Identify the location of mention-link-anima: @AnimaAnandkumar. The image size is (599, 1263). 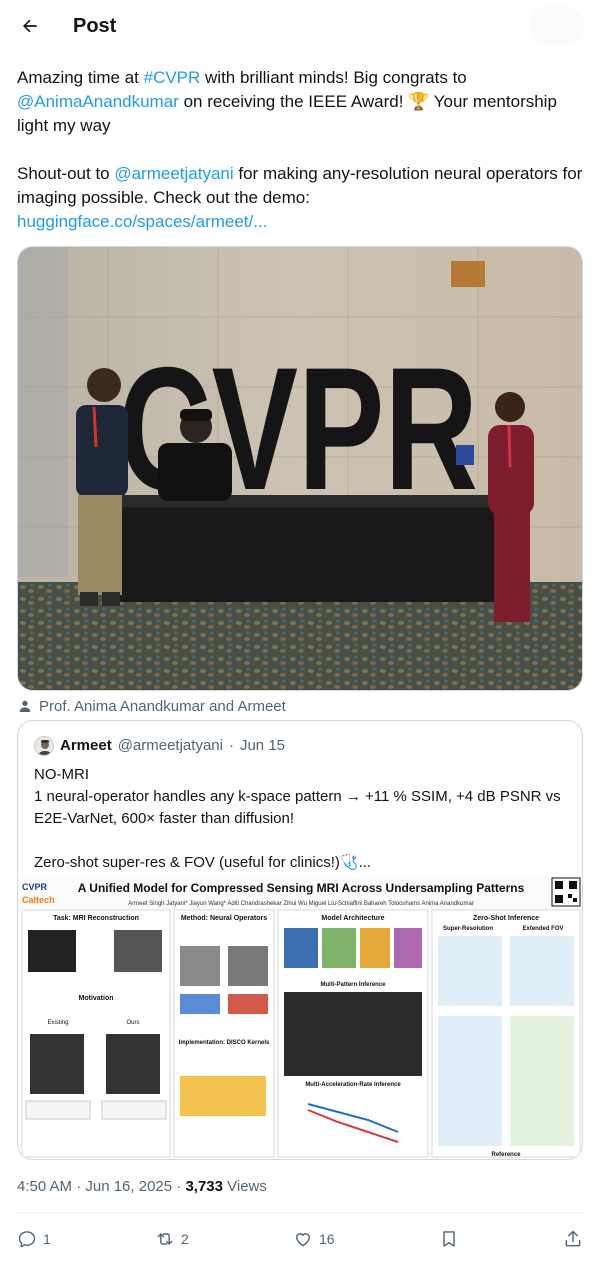
(98, 101).